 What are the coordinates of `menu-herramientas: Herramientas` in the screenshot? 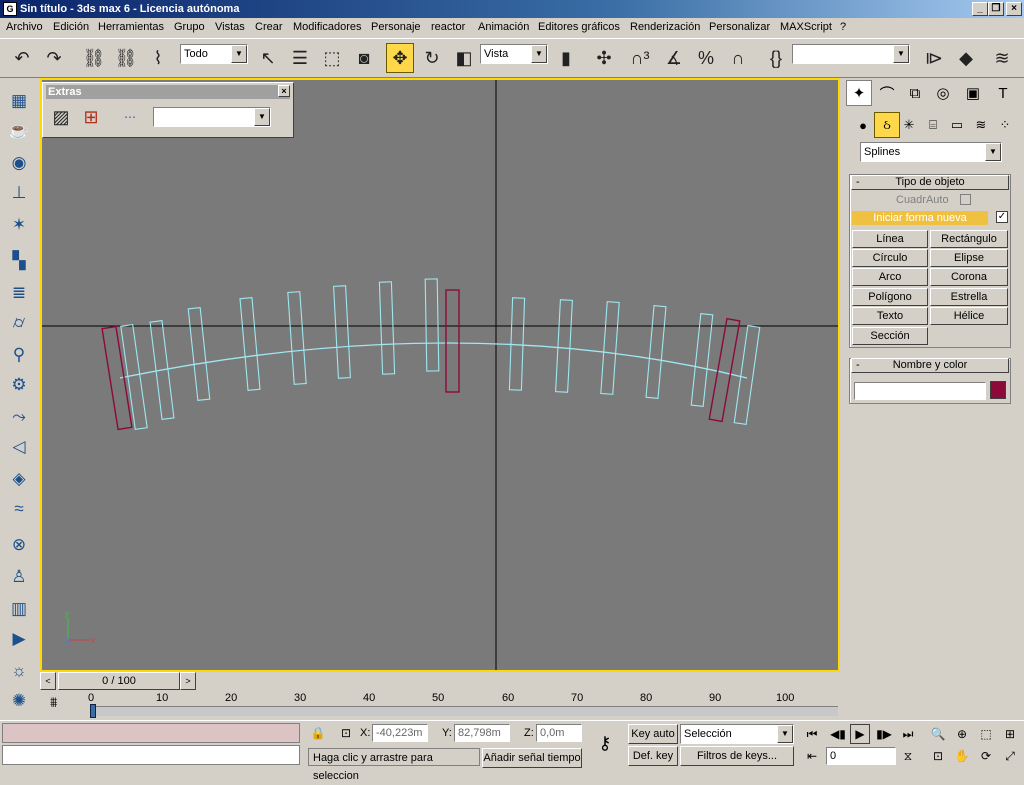 It's located at (131, 27).